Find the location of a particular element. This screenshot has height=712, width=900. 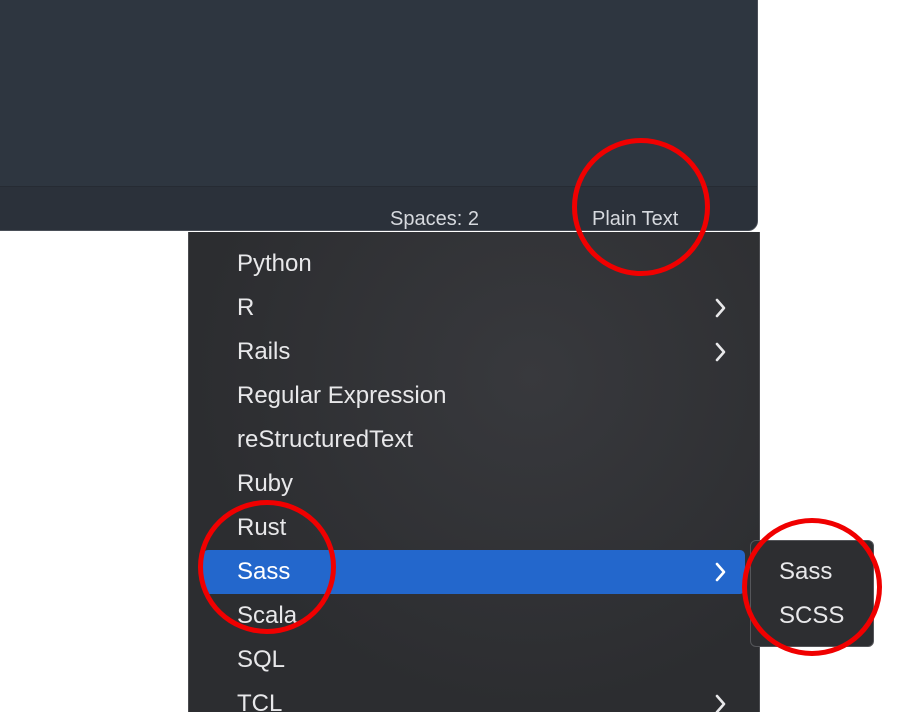

menu-item-label: reStructuredText is located at coordinates (325, 439).